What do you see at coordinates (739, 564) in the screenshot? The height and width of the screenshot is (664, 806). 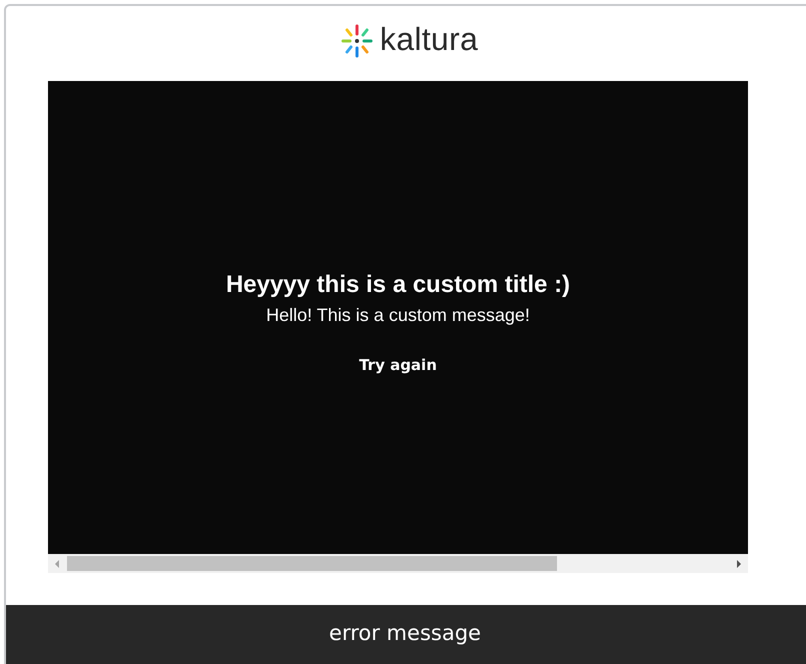 I see `scroll-right-icon` at bounding box center [739, 564].